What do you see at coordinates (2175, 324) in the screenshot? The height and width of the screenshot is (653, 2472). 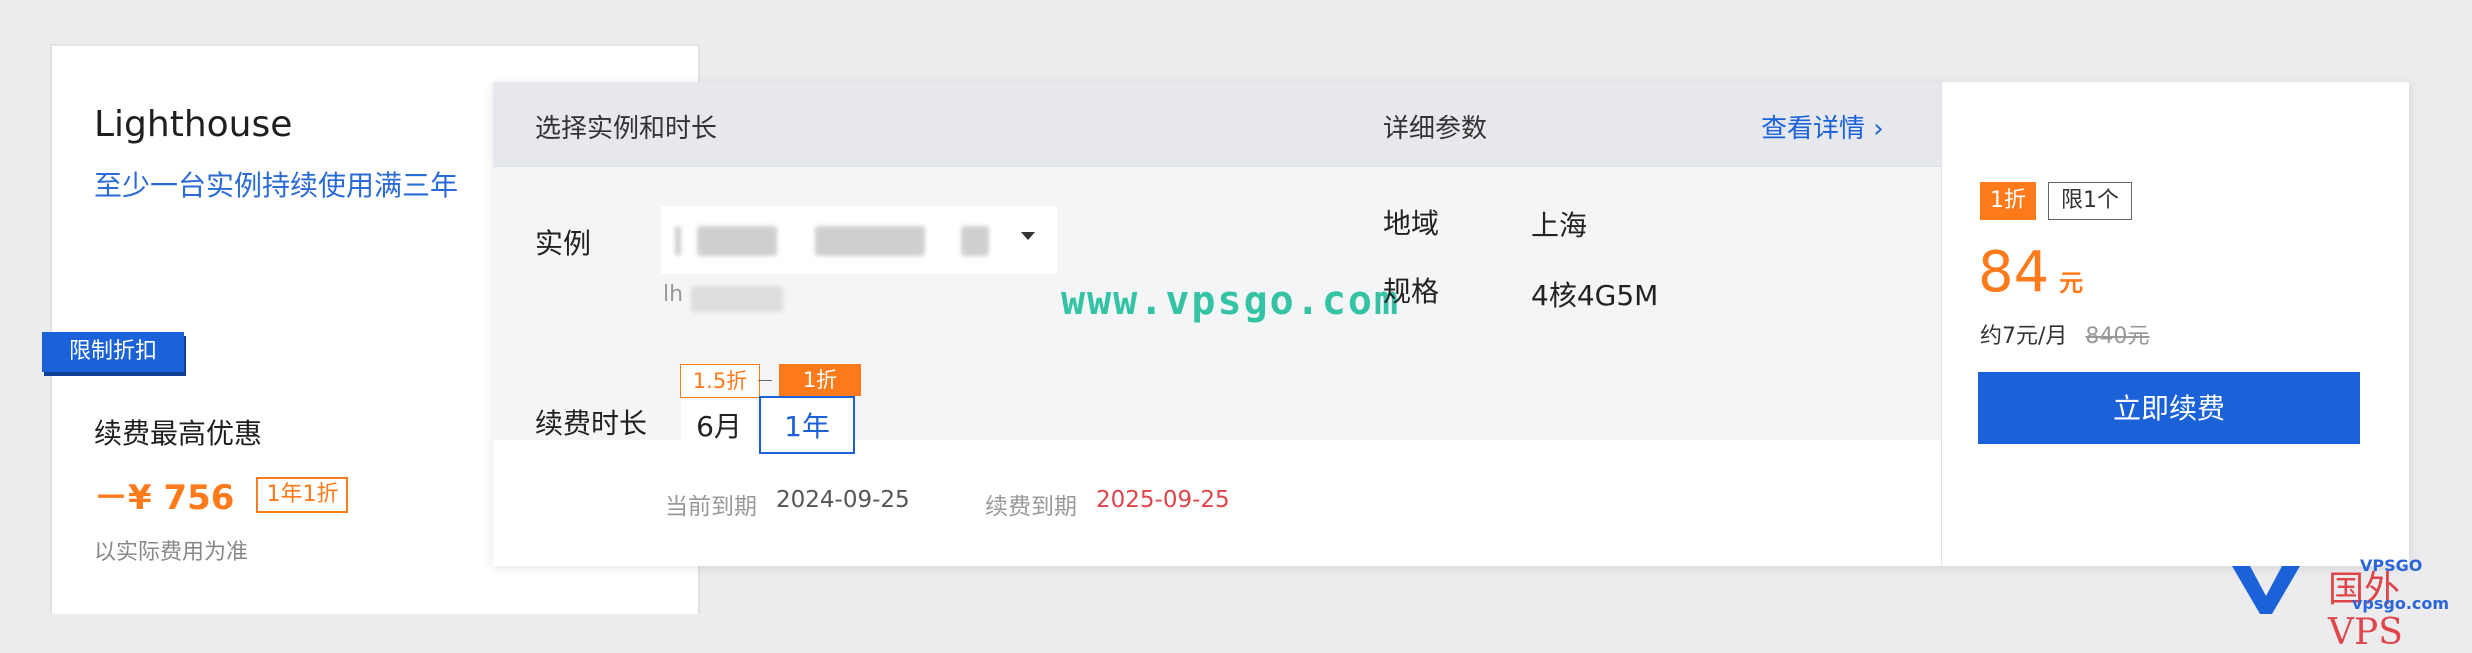 I see `price-column: 1折 限1个 84 元 约7元/月 840元 立即续费` at bounding box center [2175, 324].